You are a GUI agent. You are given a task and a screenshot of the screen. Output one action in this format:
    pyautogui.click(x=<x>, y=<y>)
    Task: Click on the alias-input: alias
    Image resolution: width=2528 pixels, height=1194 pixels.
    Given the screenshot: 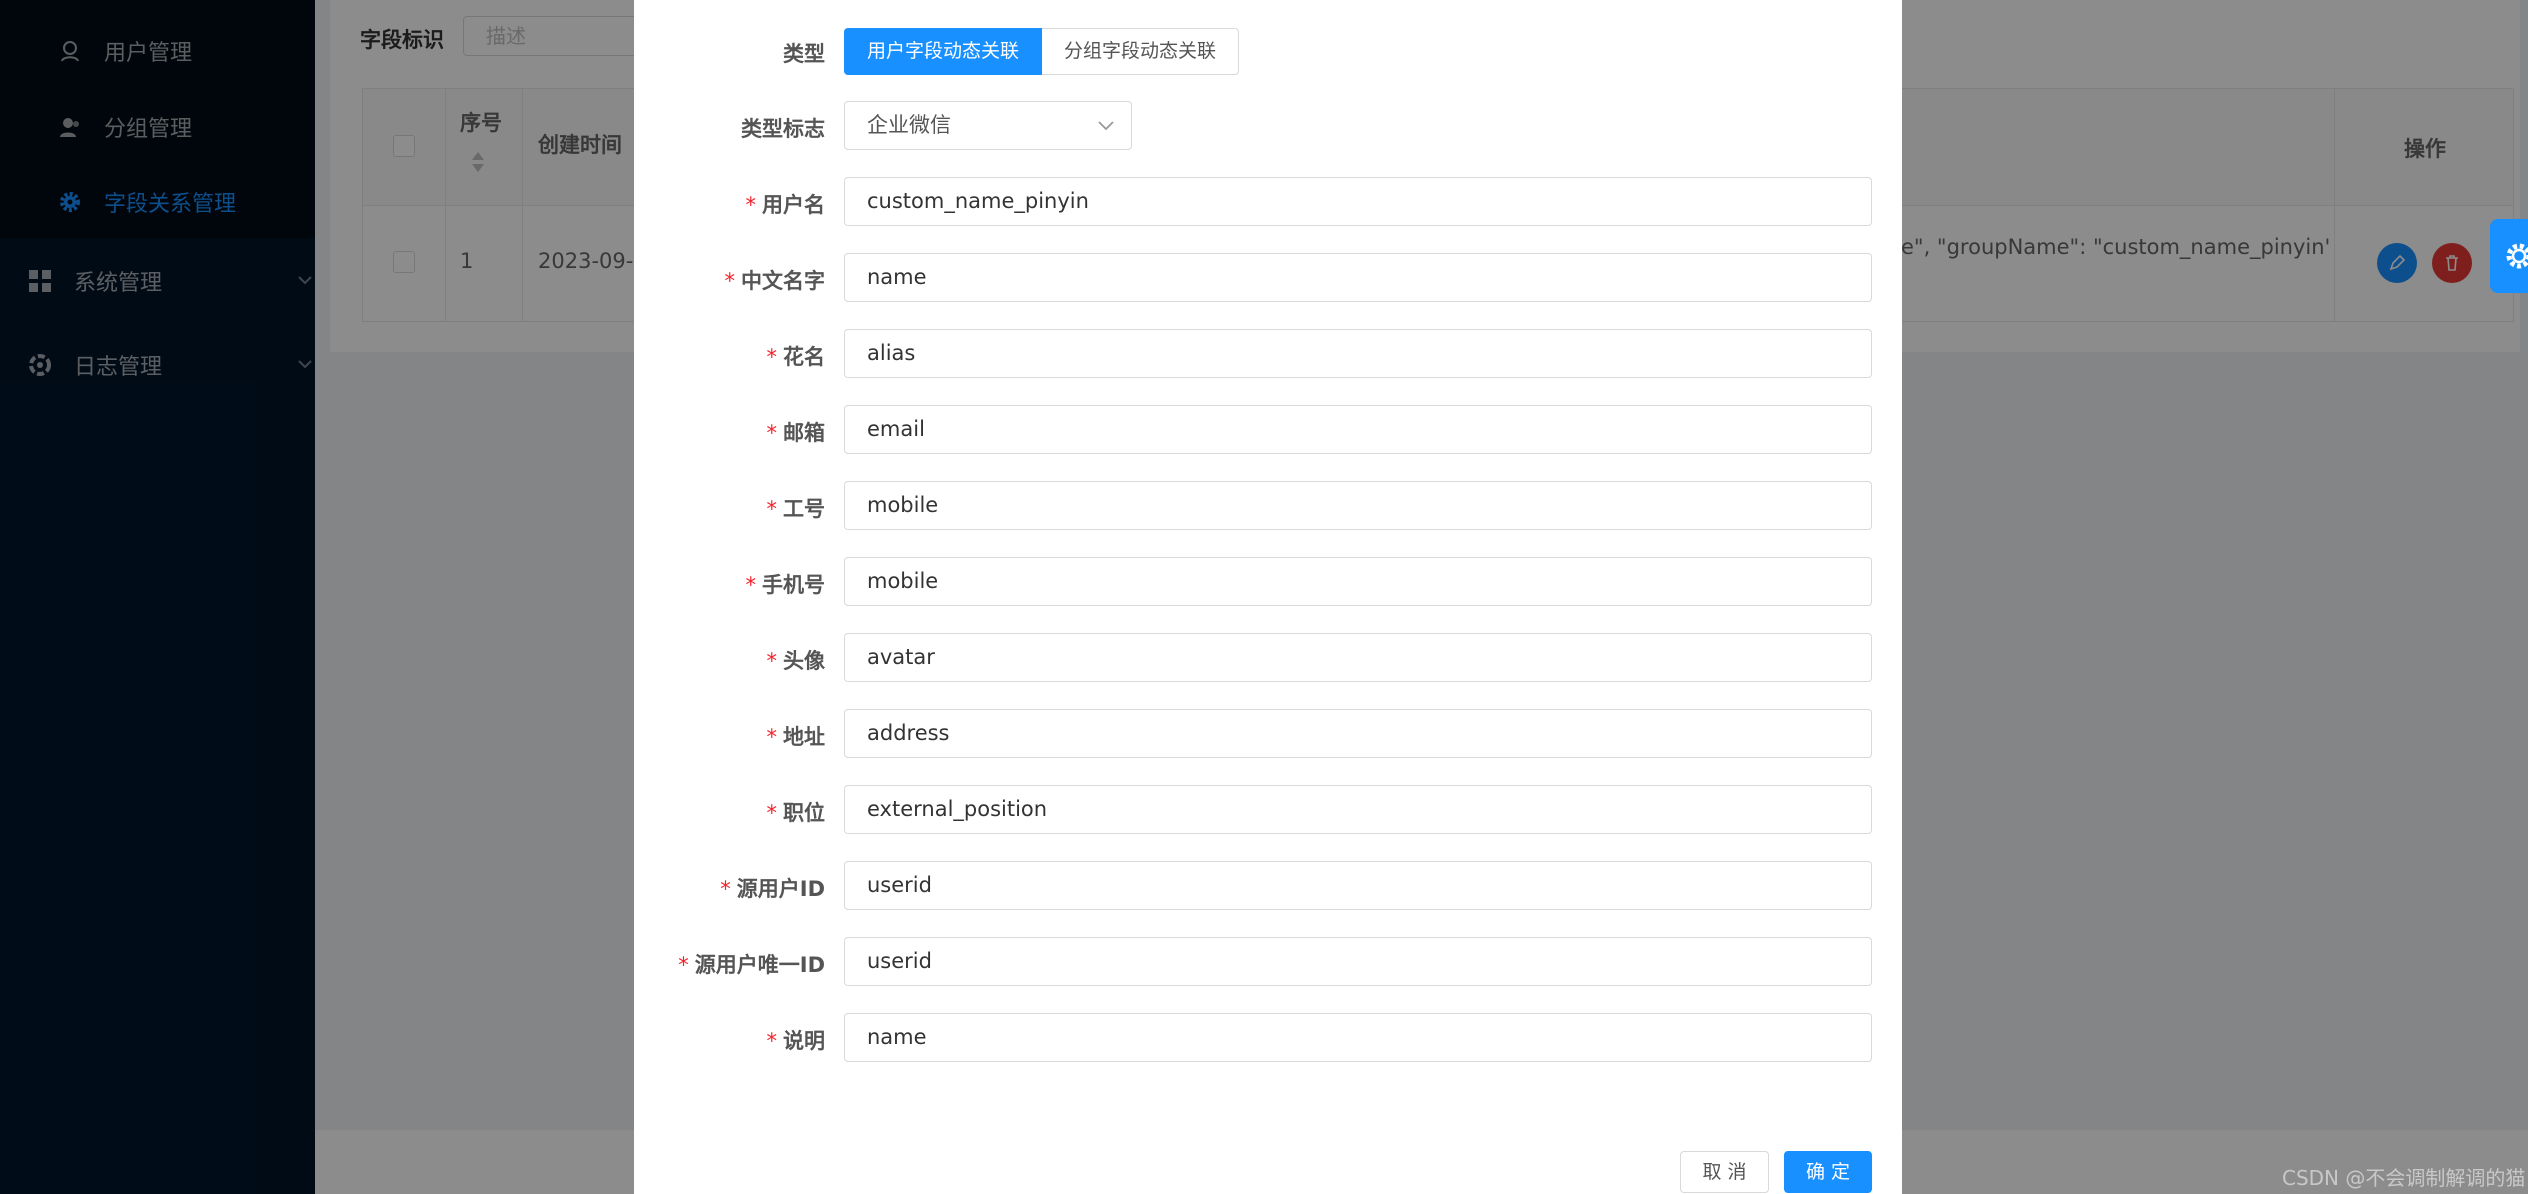 What is the action you would take?
    pyautogui.click(x=1358, y=353)
    